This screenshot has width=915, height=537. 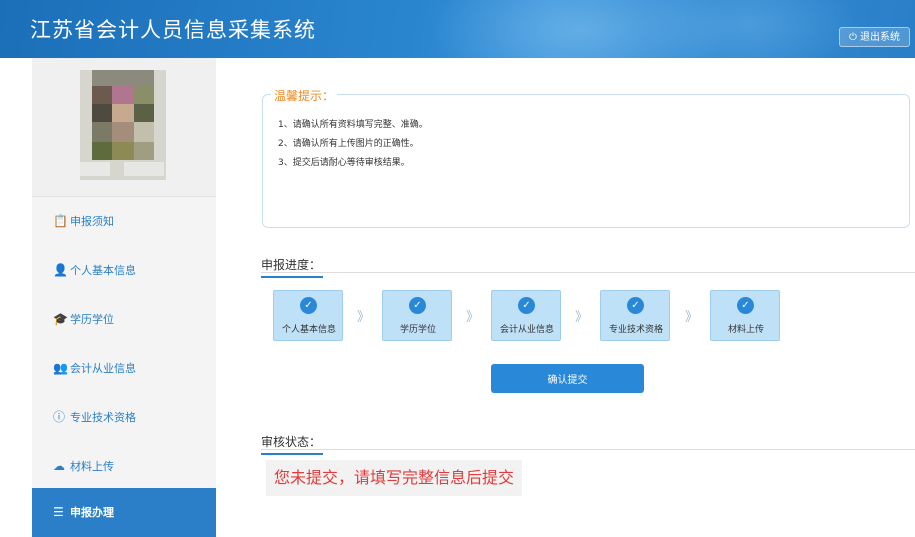 I want to click on step-label: 个人基本信息, so click(x=308, y=330).